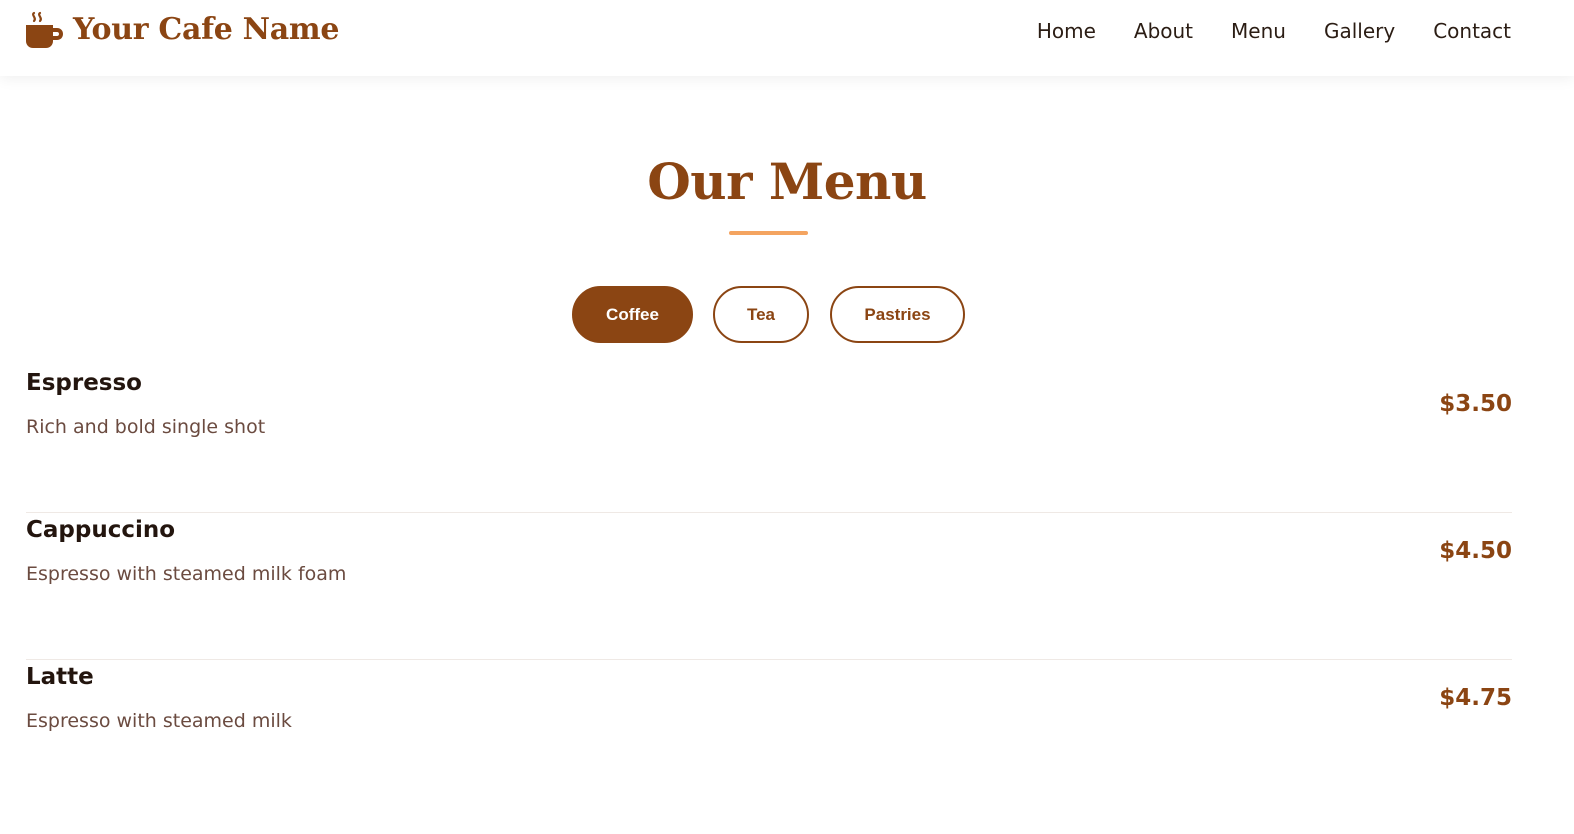 The width and height of the screenshot is (1574, 834). Describe the element at coordinates (761, 314) in the screenshot. I see `tab-tea: Tea` at that location.